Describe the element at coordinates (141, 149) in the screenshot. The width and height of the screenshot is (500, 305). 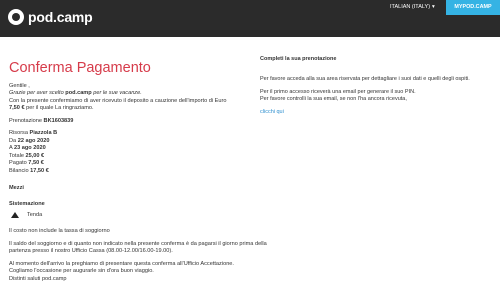
I see `to-line: A 23 ago 2020` at that location.